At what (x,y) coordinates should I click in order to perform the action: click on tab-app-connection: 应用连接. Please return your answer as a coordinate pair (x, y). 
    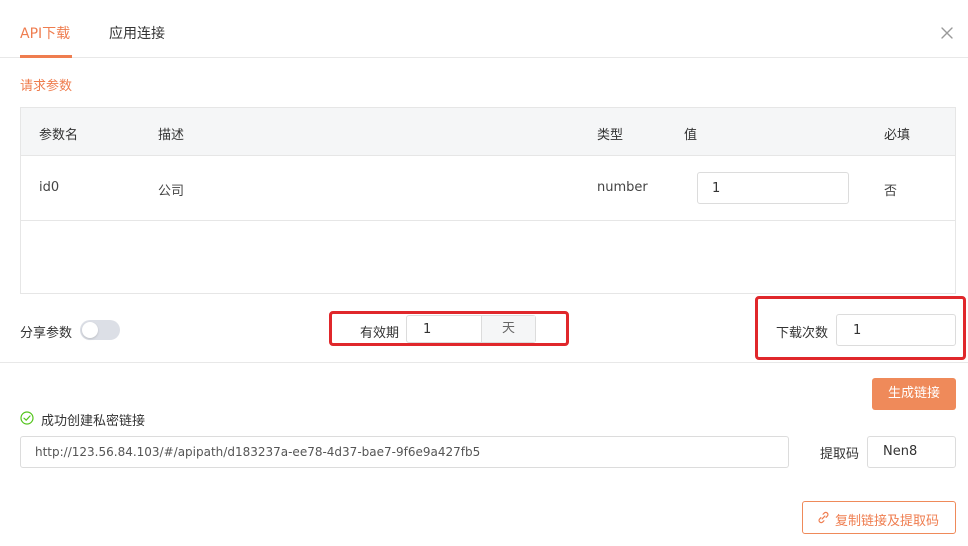
    Looking at the image, I should click on (137, 33).